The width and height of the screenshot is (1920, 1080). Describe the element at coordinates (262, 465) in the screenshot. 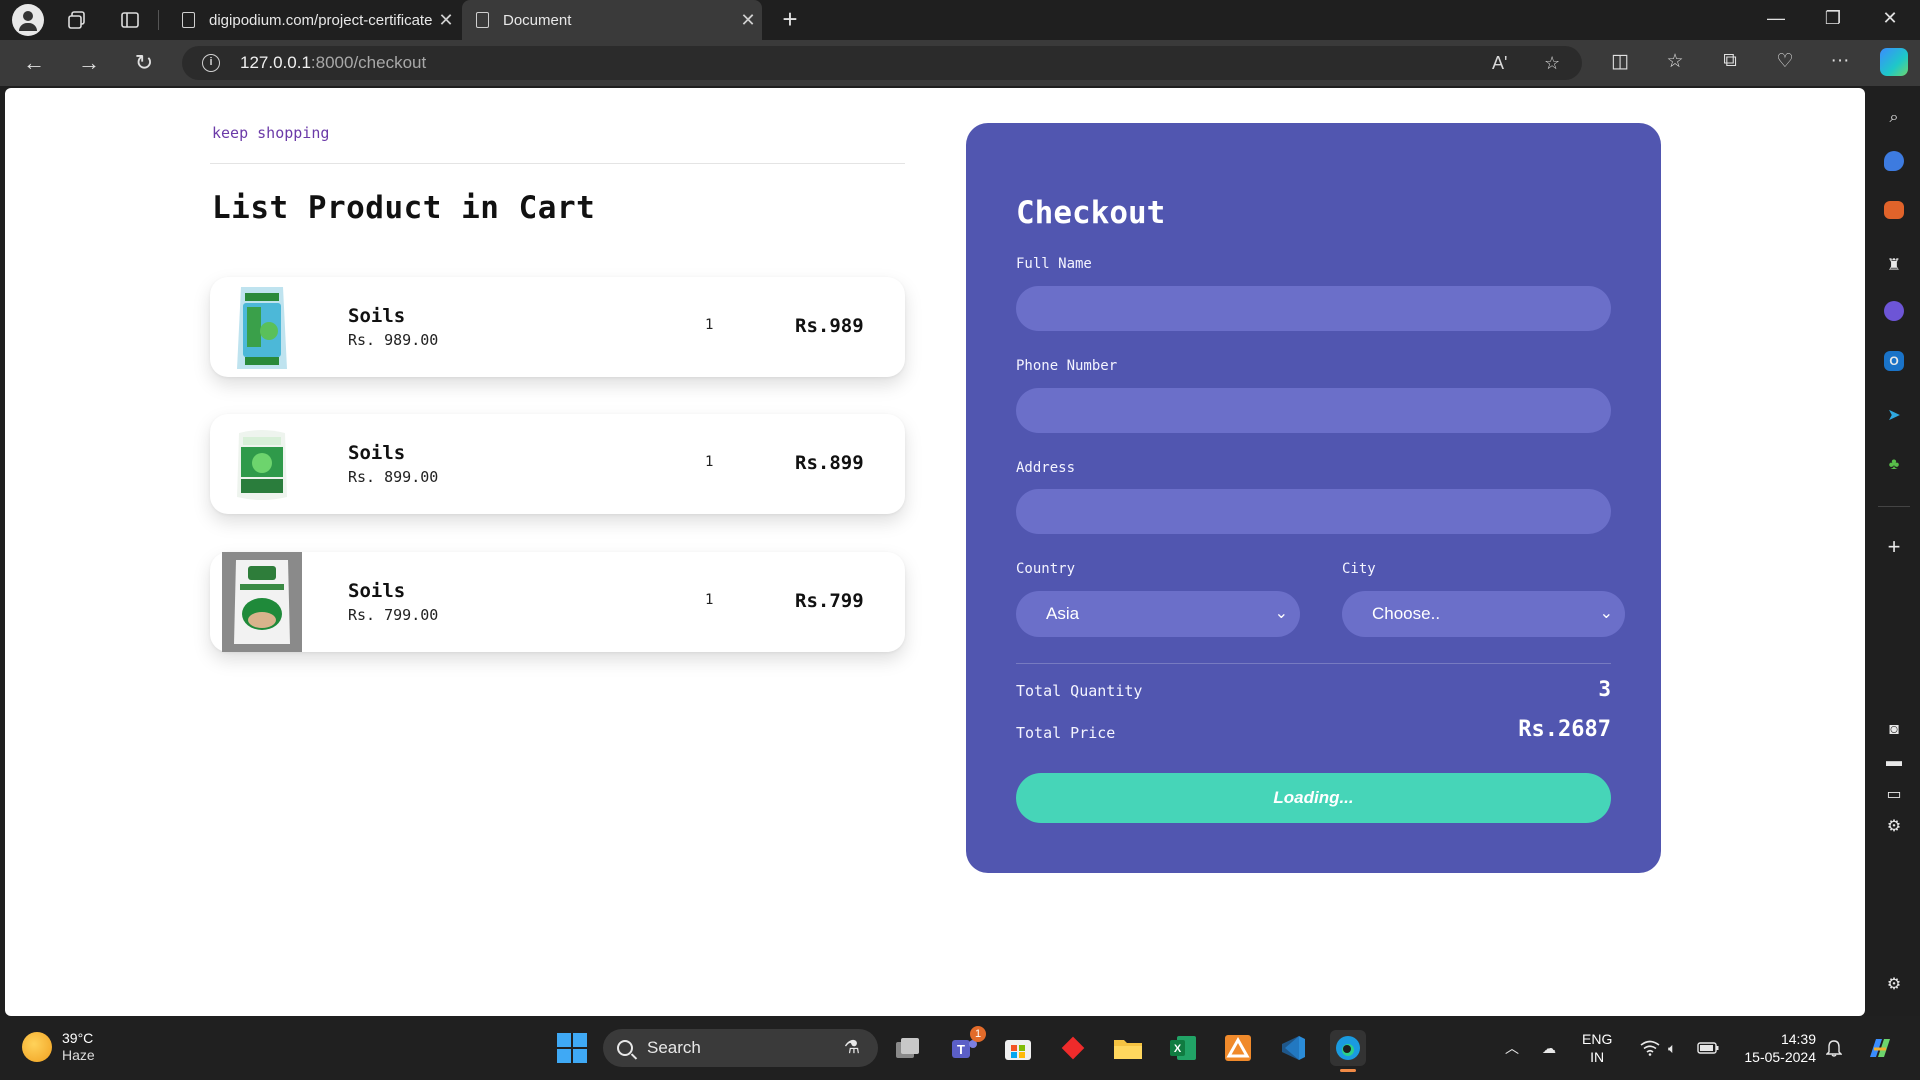

I see `product-image` at that location.